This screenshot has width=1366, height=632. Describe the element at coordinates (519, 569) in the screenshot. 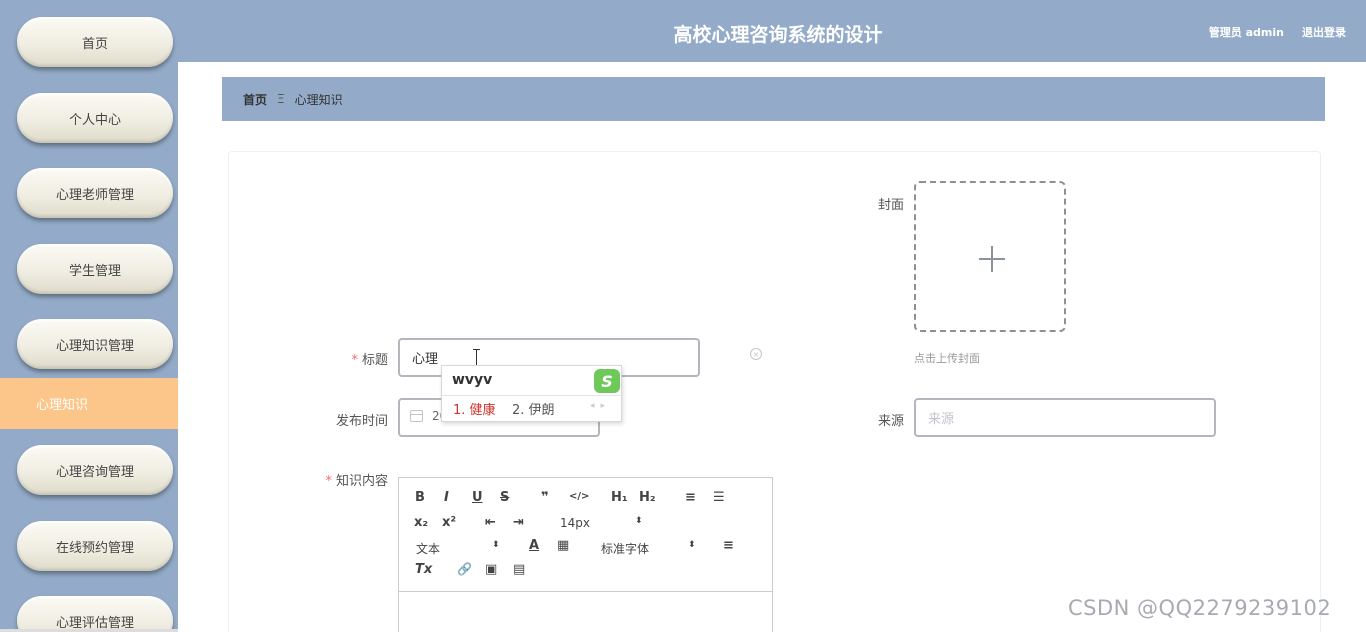

I see `video-icon: ▤` at that location.